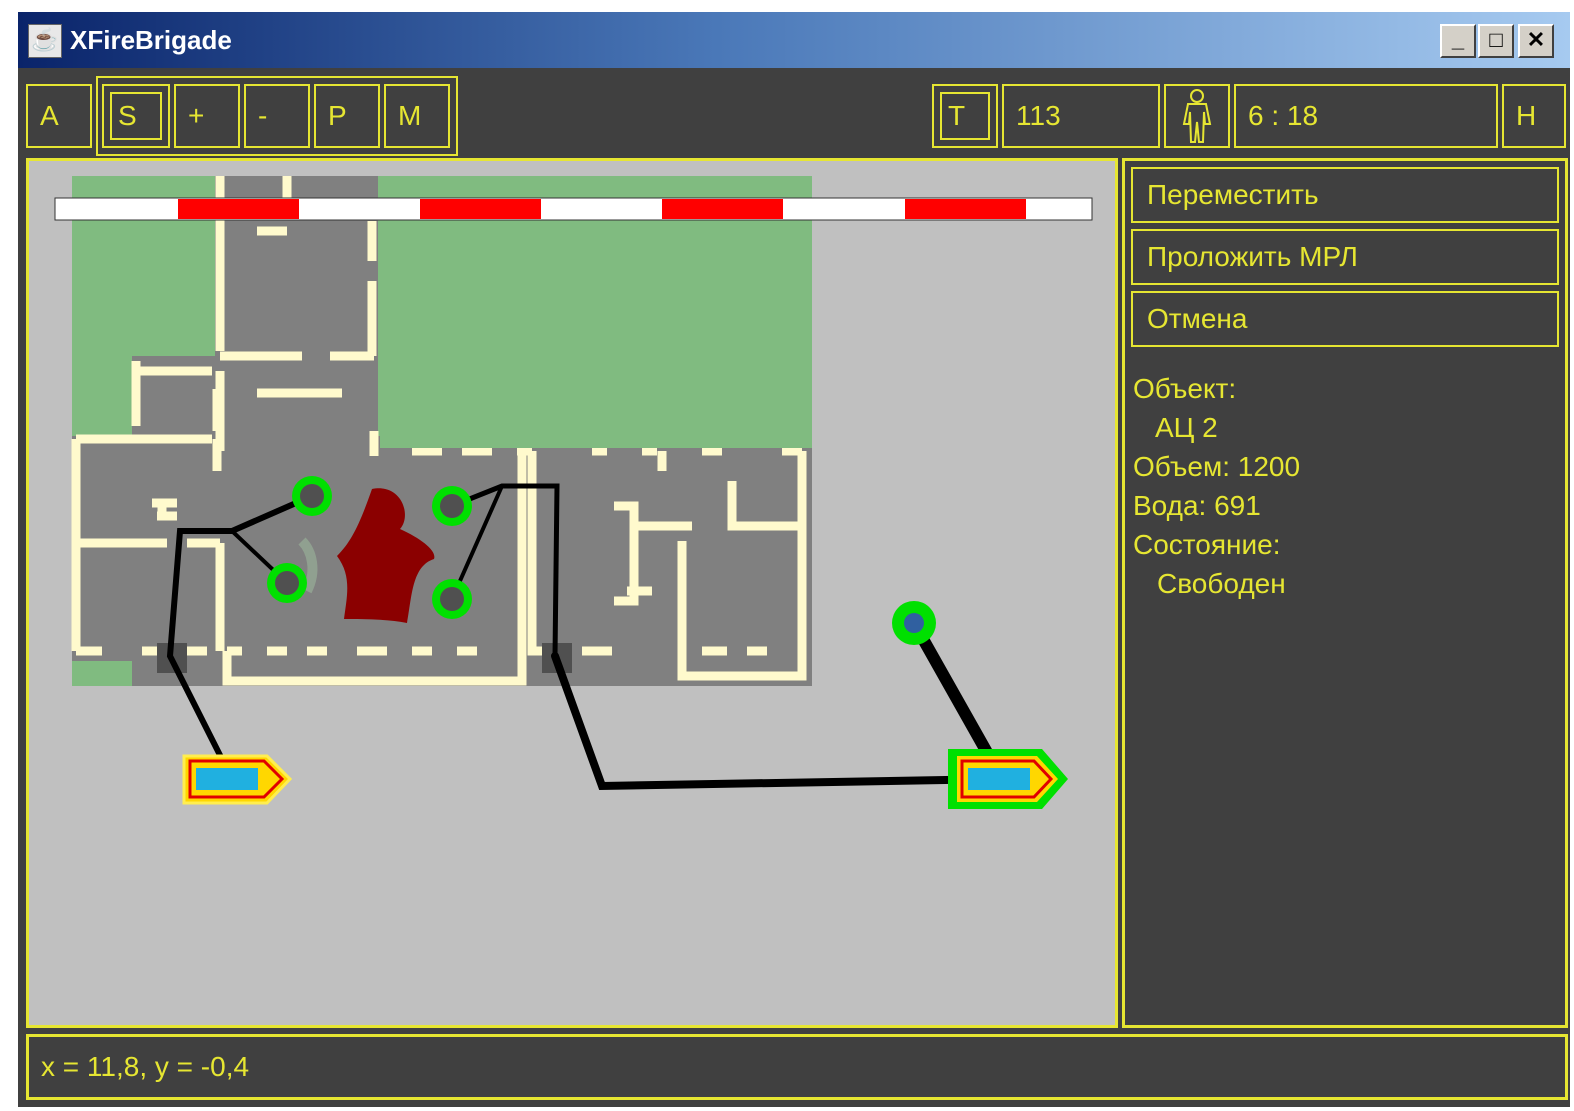 The height and width of the screenshot is (1111, 1574). I want to click on h-button: H, so click(1534, 116).